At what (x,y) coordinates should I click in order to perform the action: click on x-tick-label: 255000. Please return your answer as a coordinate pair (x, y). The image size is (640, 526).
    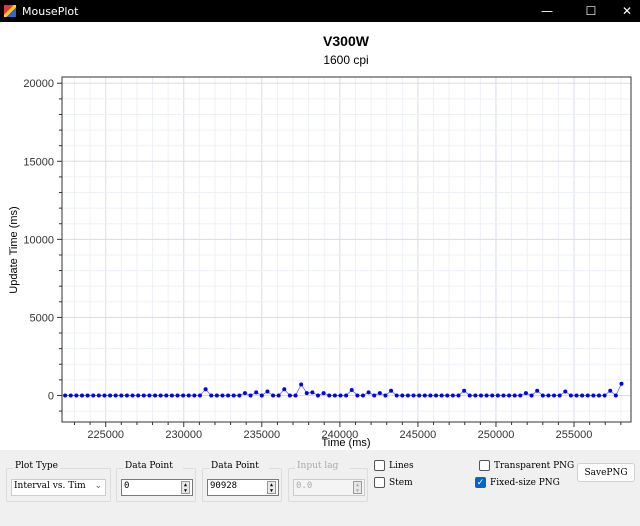
    Looking at the image, I should click on (574, 435).